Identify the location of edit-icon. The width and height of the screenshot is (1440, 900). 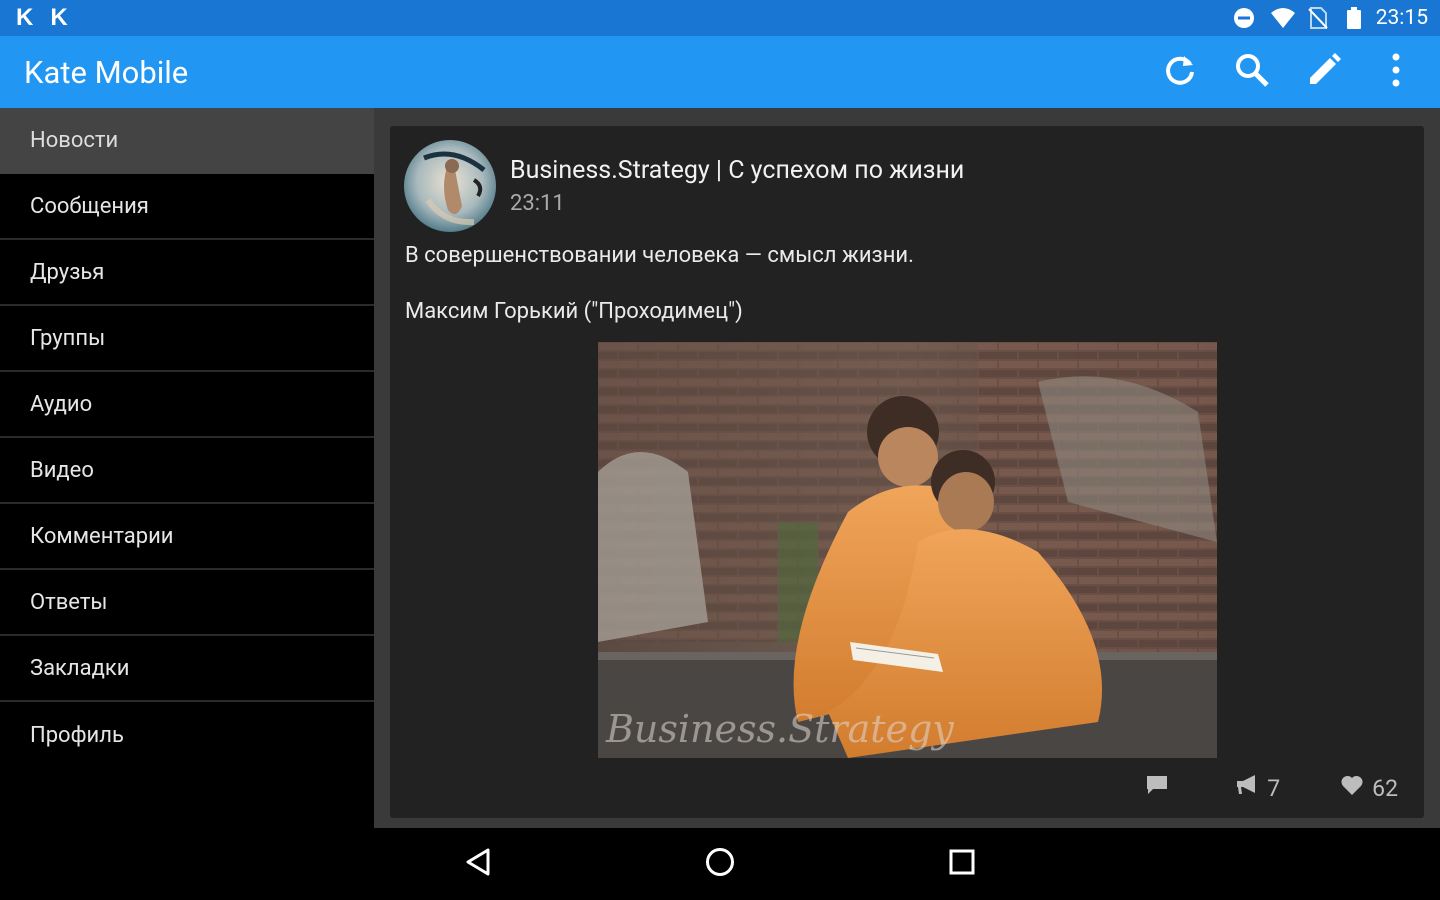
(1324, 72).